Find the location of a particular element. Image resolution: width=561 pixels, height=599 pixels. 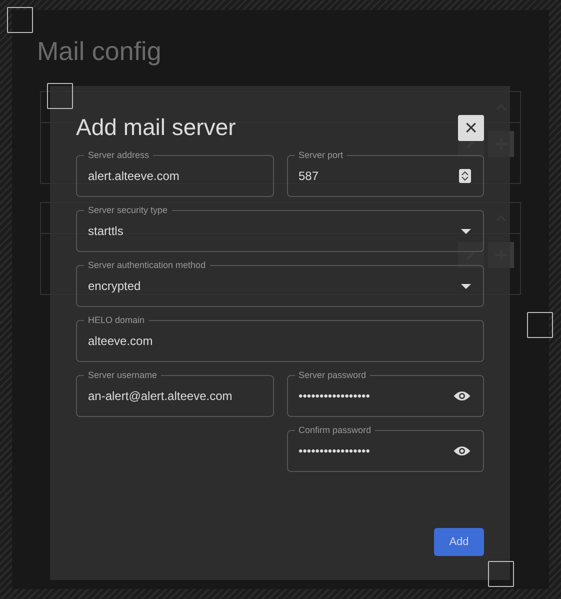

field-value: starttls is located at coordinates (106, 231).